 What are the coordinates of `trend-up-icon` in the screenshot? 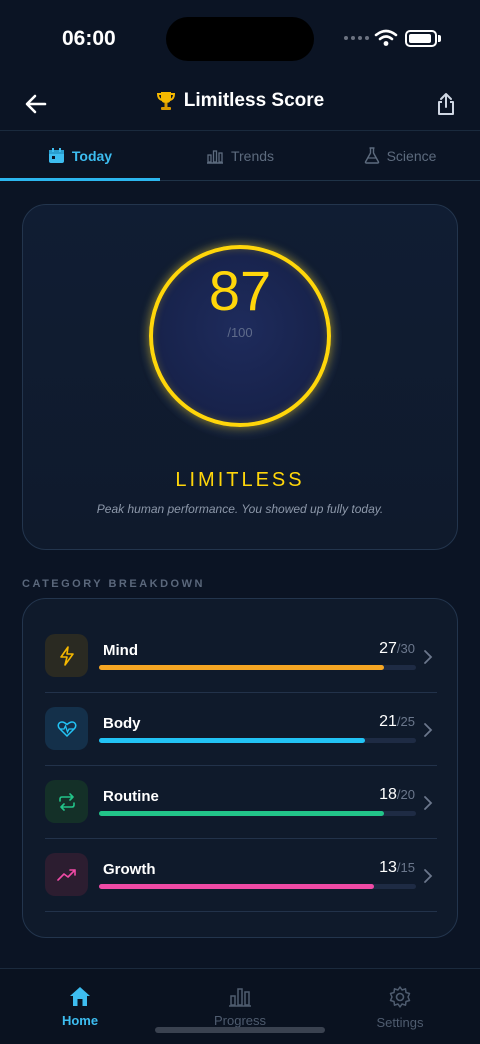 It's located at (66, 874).